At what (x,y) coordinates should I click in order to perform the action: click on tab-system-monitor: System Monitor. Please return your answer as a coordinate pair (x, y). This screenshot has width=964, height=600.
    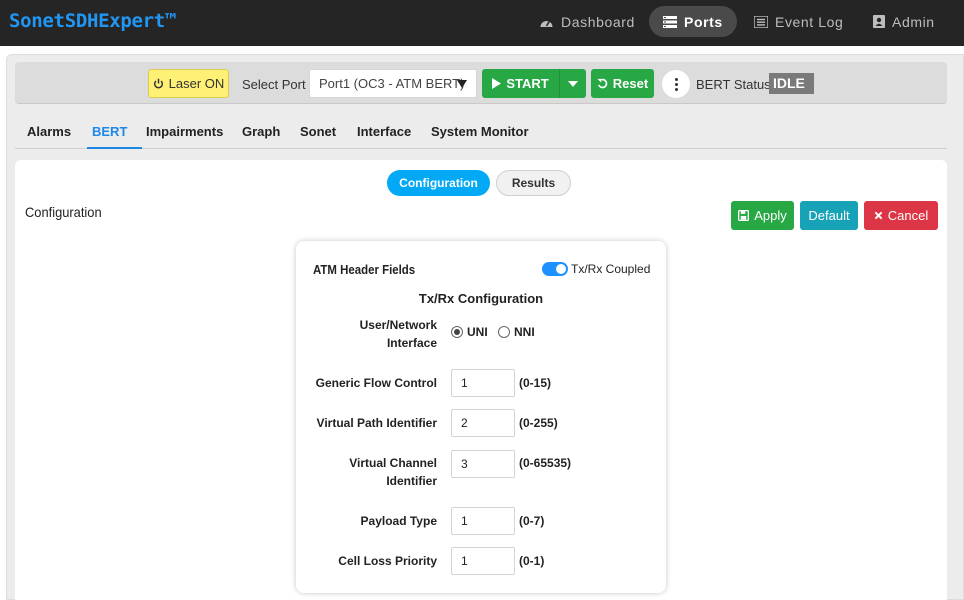
    Looking at the image, I should click on (480, 131).